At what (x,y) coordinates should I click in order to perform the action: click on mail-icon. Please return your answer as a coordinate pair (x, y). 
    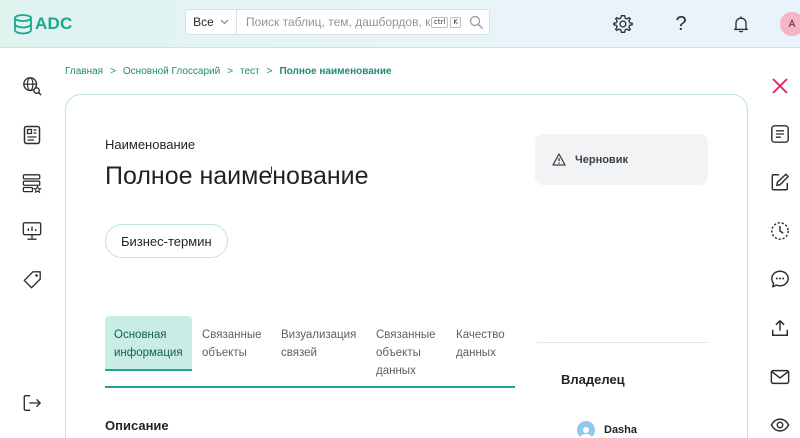
    Looking at the image, I should click on (780, 377).